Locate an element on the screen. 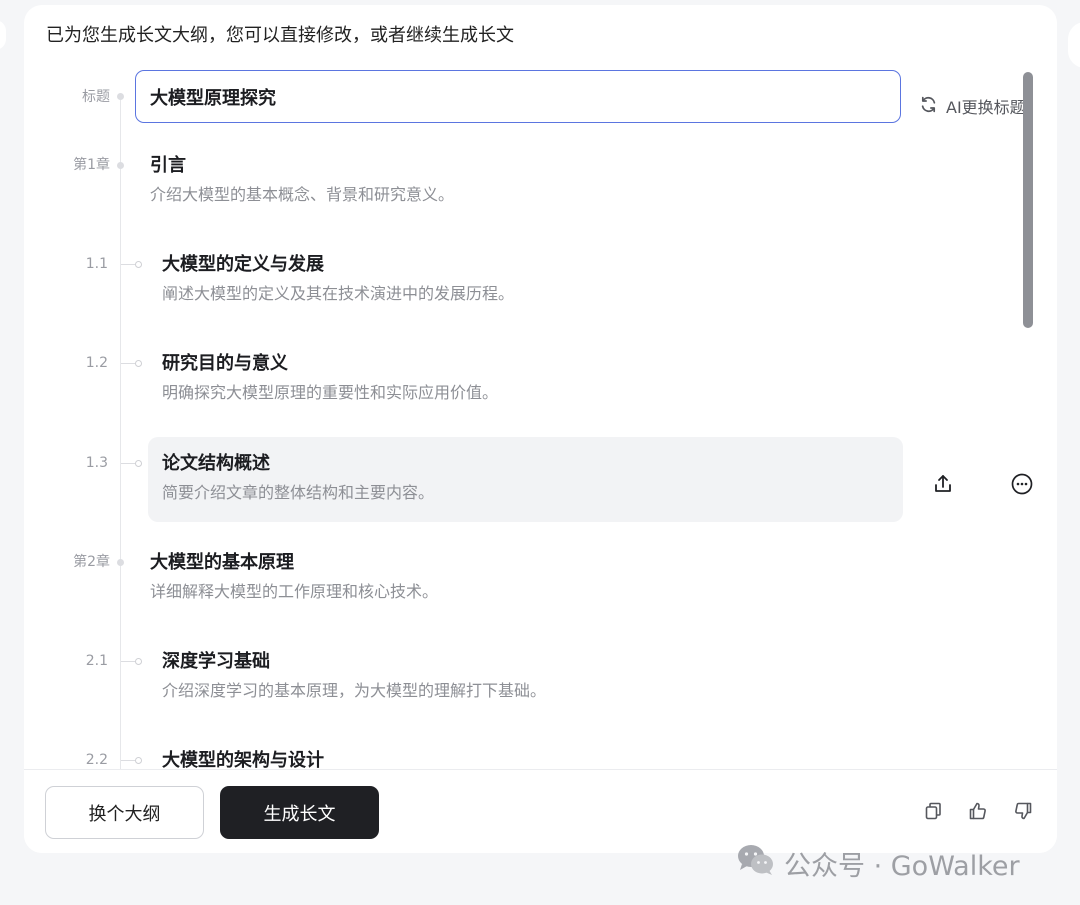 The height and width of the screenshot is (905, 1080). outline-title-input: 大模型原理探究 is located at coordinates (518, 96).